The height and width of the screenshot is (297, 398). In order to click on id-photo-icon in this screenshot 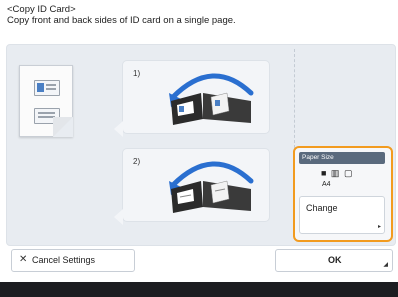, I will do `click(40, 87)`.